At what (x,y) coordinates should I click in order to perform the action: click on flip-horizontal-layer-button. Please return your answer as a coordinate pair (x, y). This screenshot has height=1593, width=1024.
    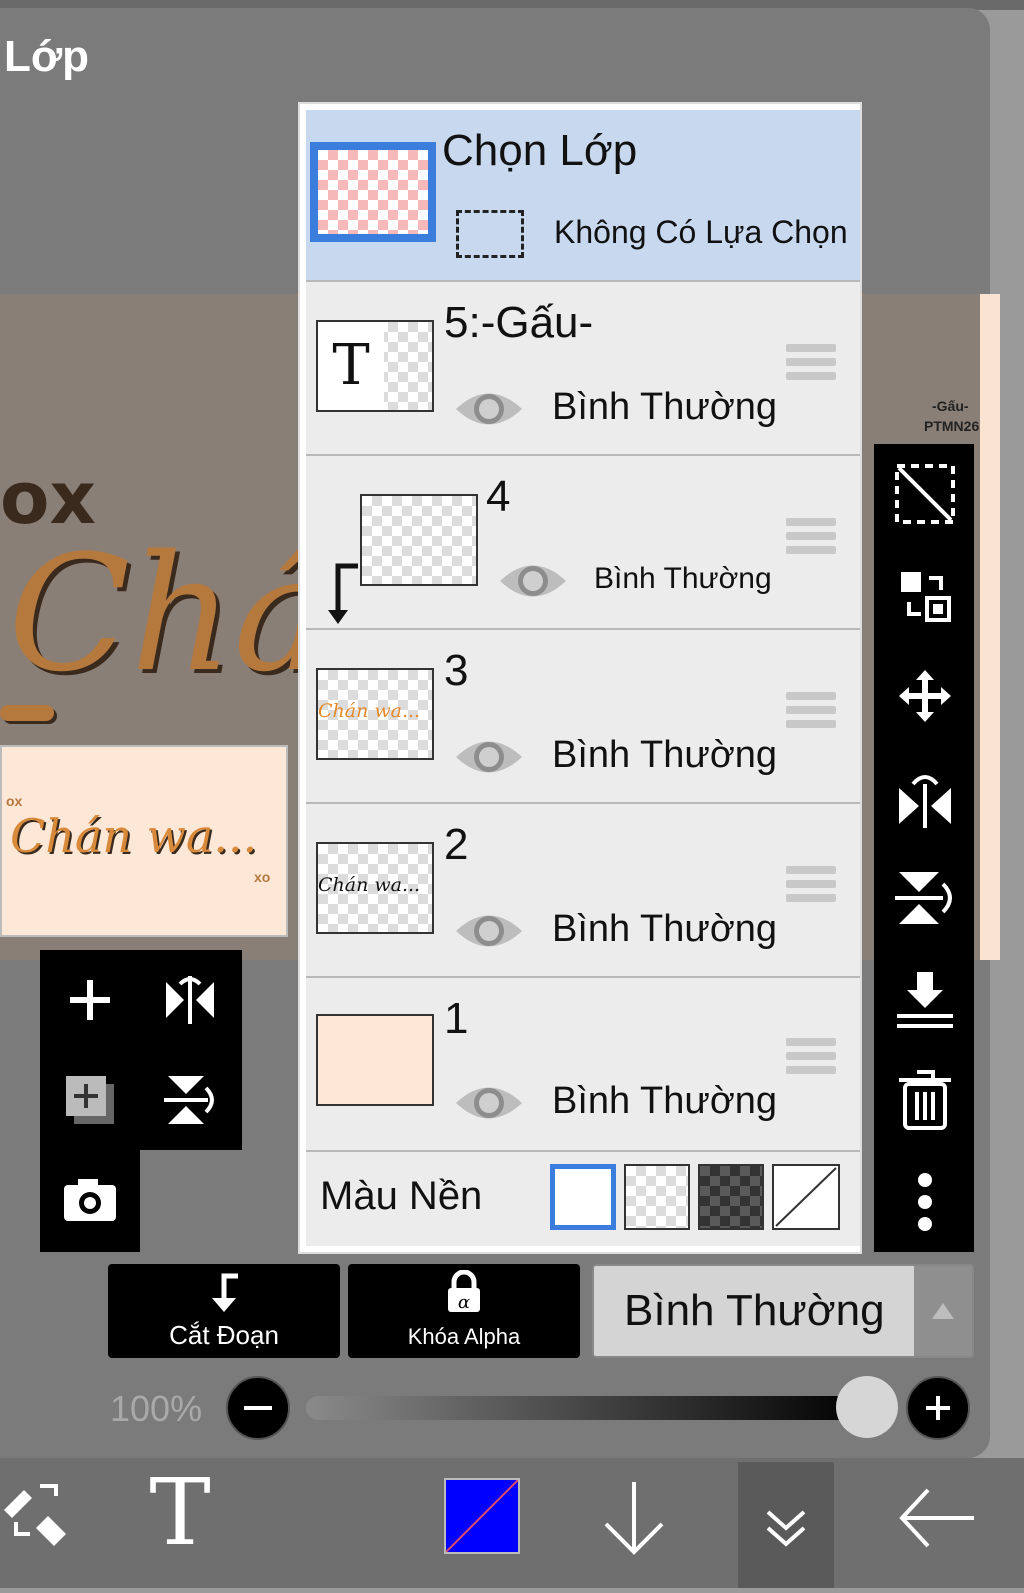
    Looking at the image, I should click on (190, 1000).